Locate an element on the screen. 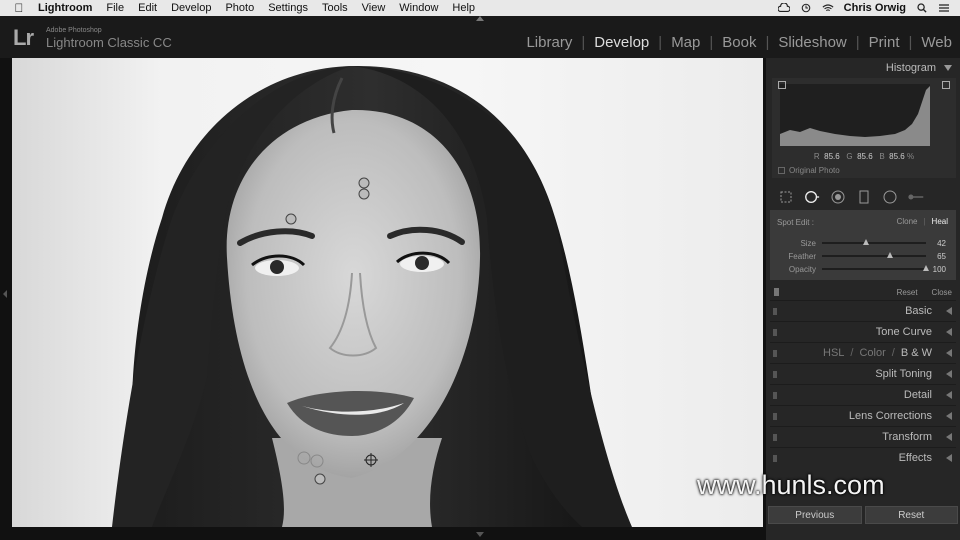 Image resolution: width=960 pixels, height=540 pixels. collapse-triangle-icon is located at coordinates (948, 68).